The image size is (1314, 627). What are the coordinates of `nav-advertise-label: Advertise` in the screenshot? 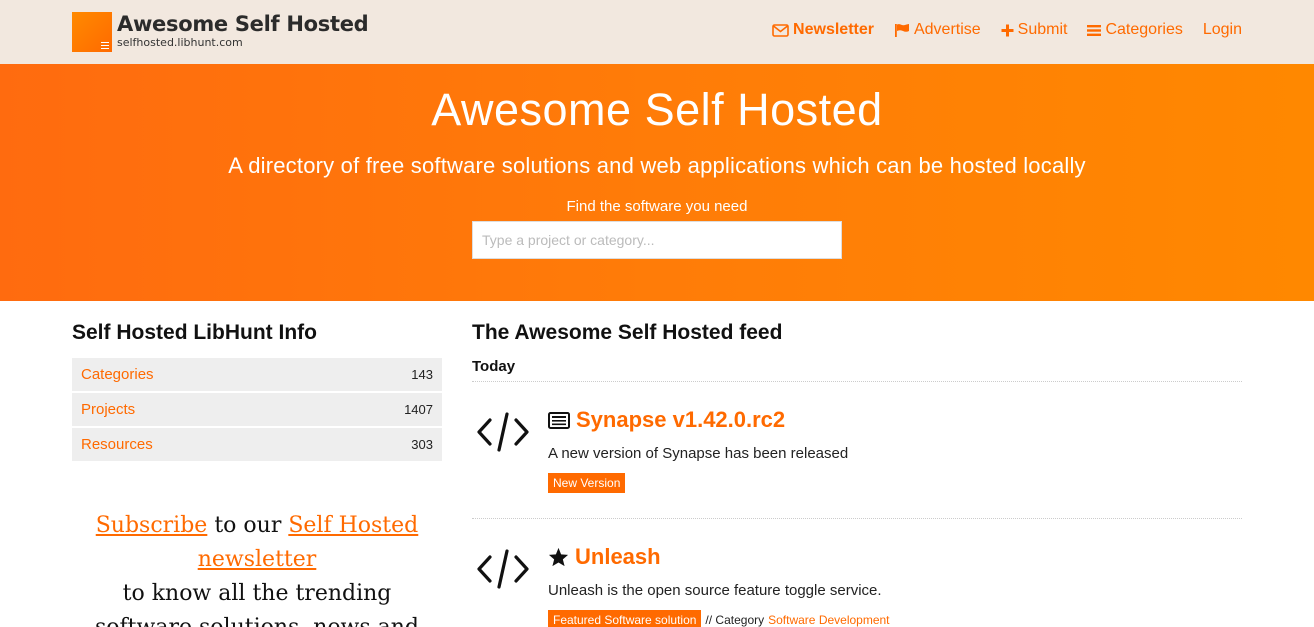 It's located at (947, 29).